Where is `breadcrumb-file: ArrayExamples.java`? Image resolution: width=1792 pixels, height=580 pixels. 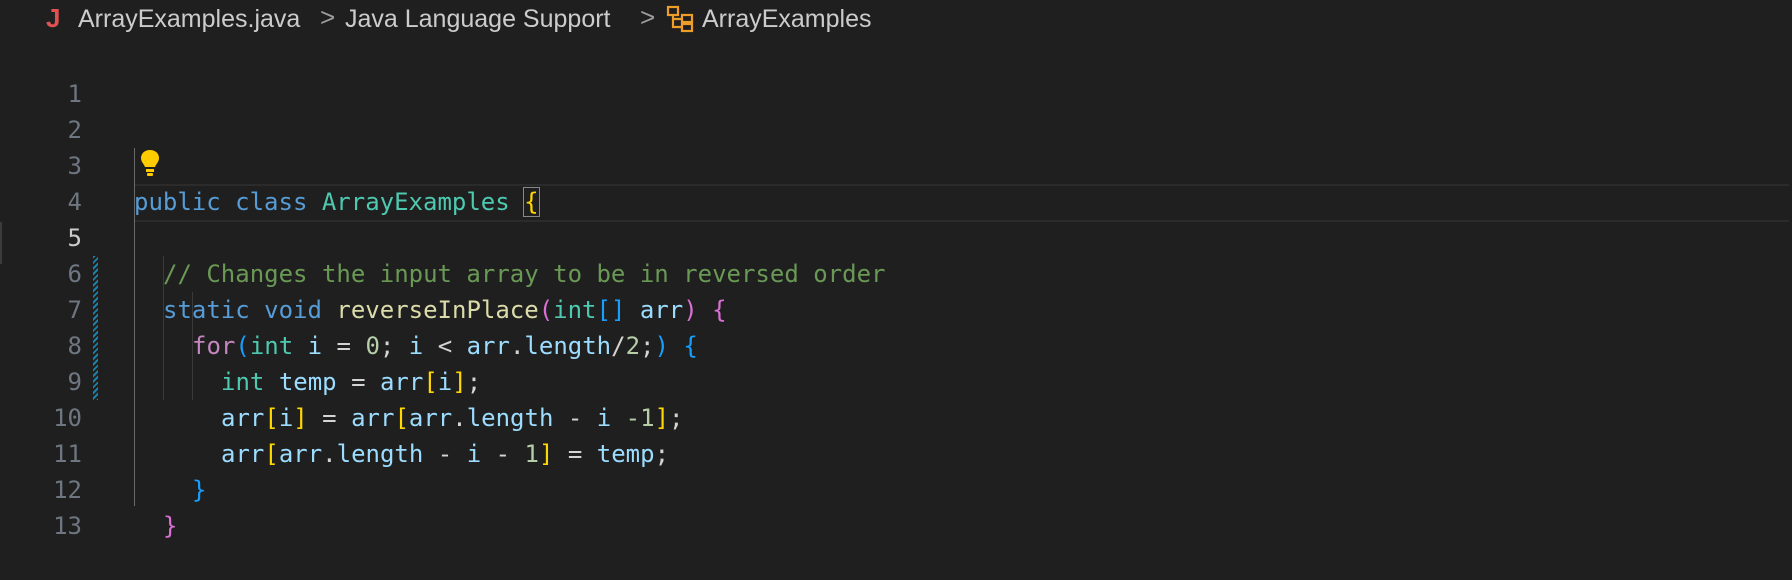 breadcrumb-file: ArrayExamples.java is located at coordinates (189, 19).